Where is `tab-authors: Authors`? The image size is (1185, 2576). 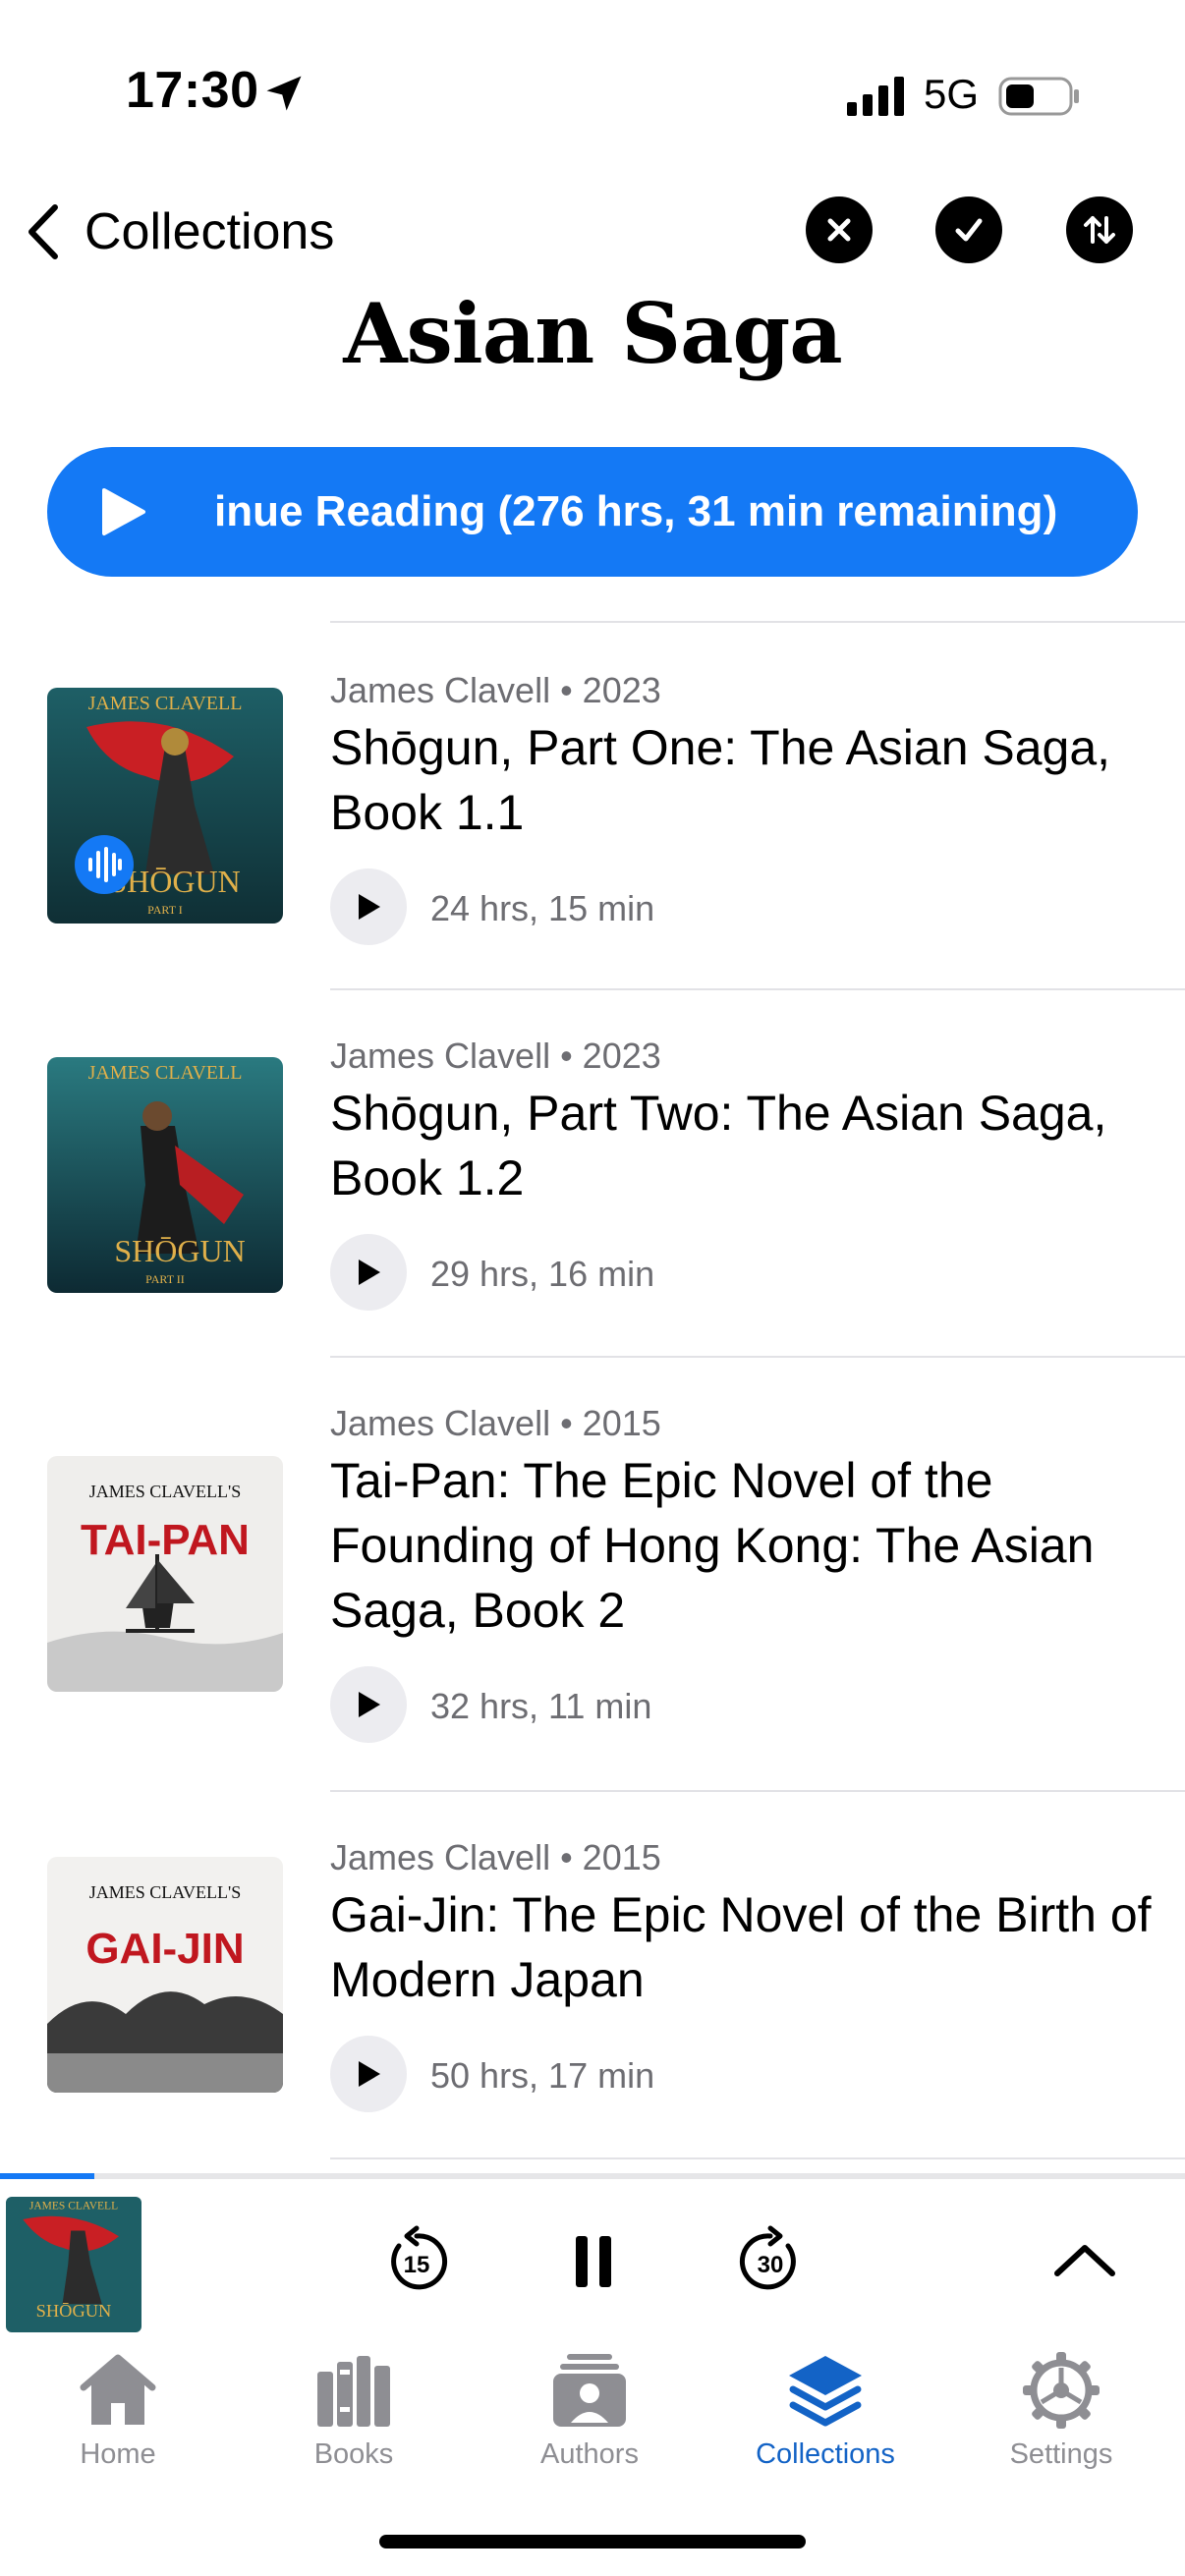 tab-authors: Authors is located at coordinates (590, 2409).